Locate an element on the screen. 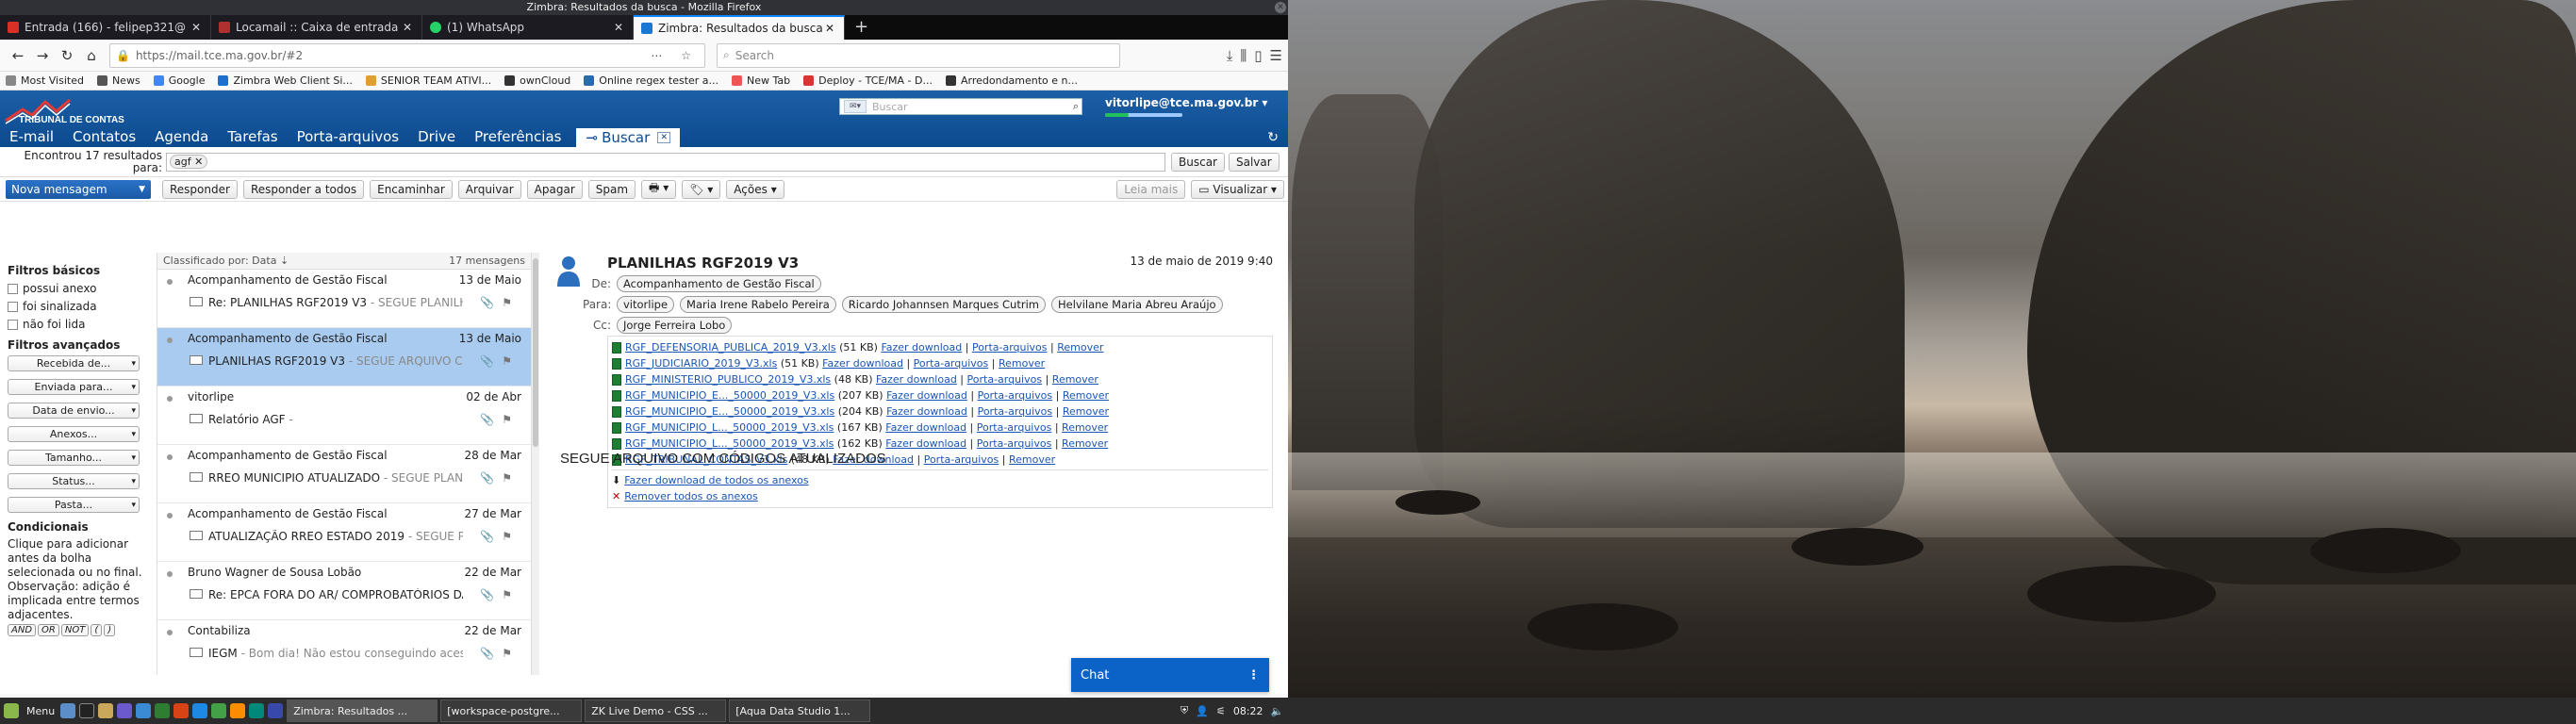  library-icon: ⫼ is located at coordinates (1243, 55).